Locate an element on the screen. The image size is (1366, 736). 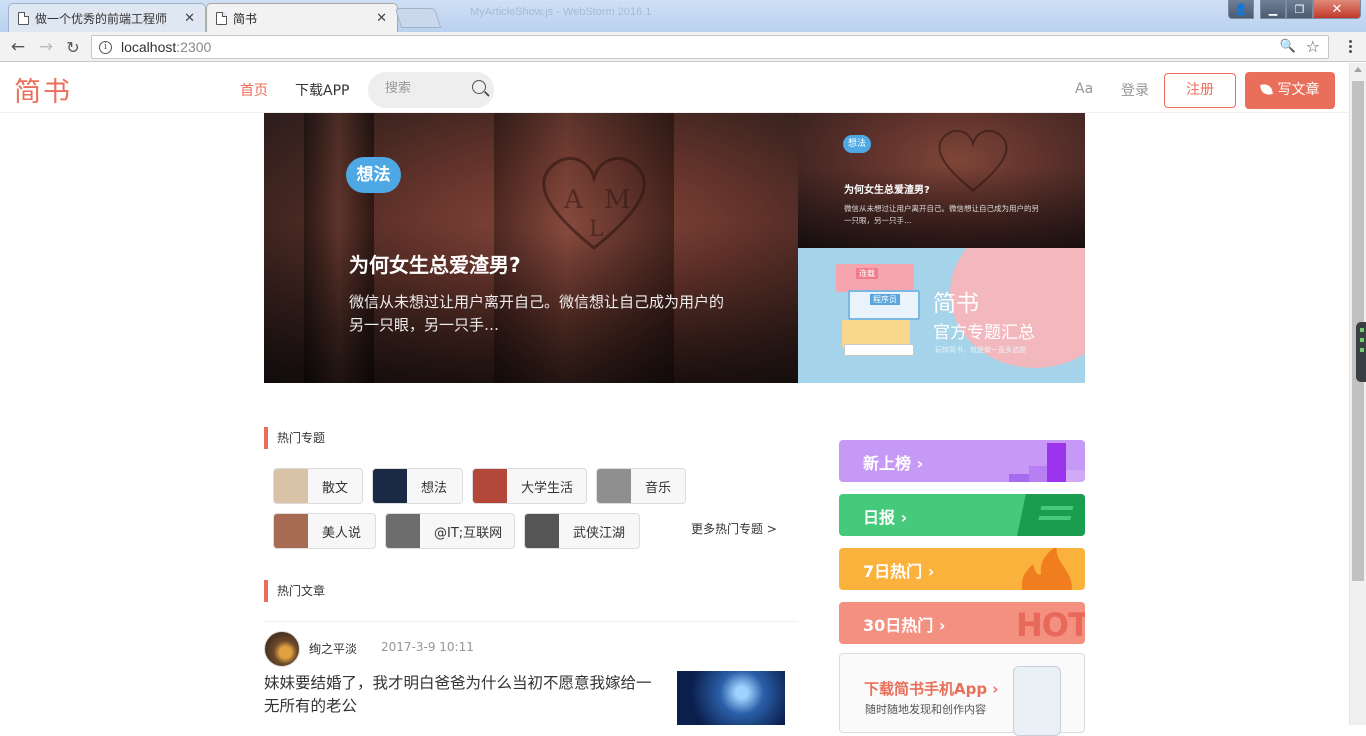
reload-icon: ↻ is located at coordinates (73, 47).